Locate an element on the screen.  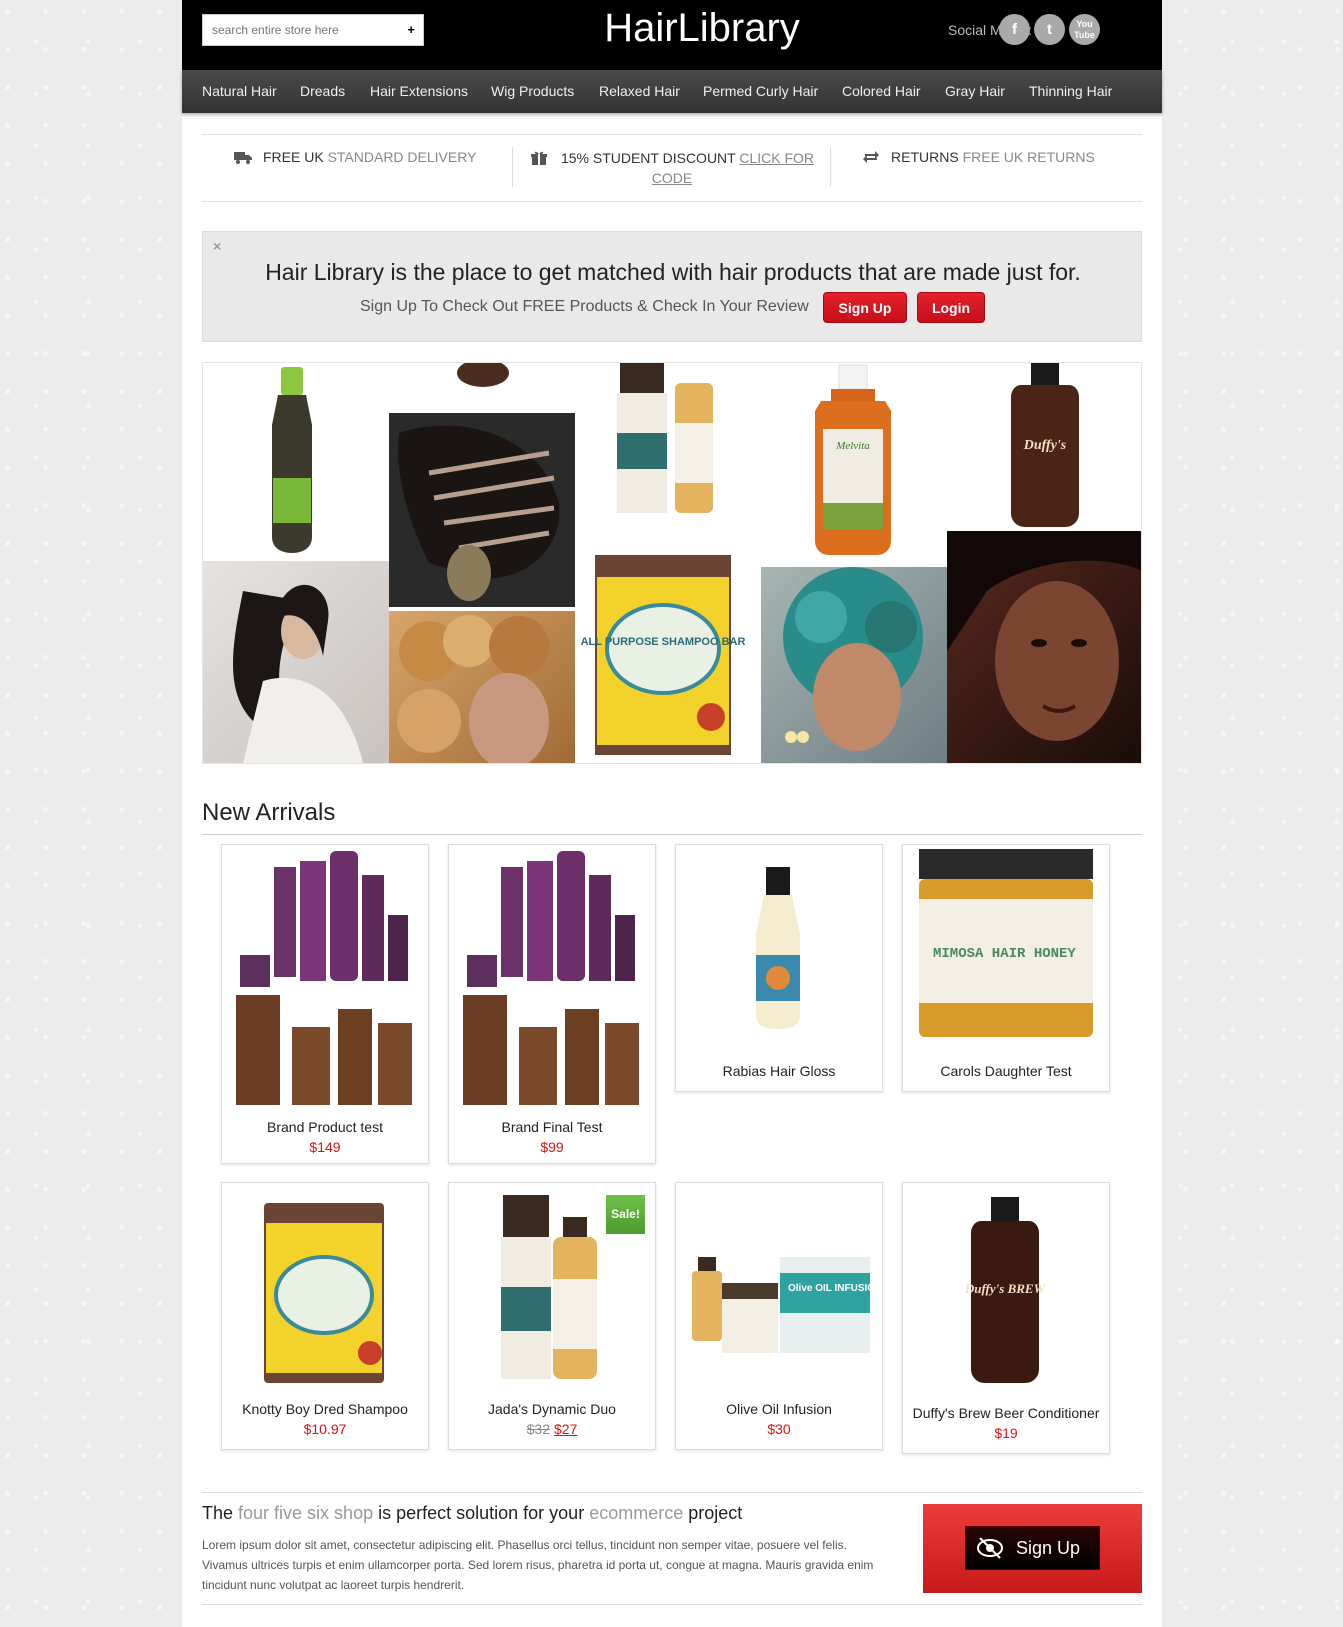
search-box: + is located at coordinates (313, 30).